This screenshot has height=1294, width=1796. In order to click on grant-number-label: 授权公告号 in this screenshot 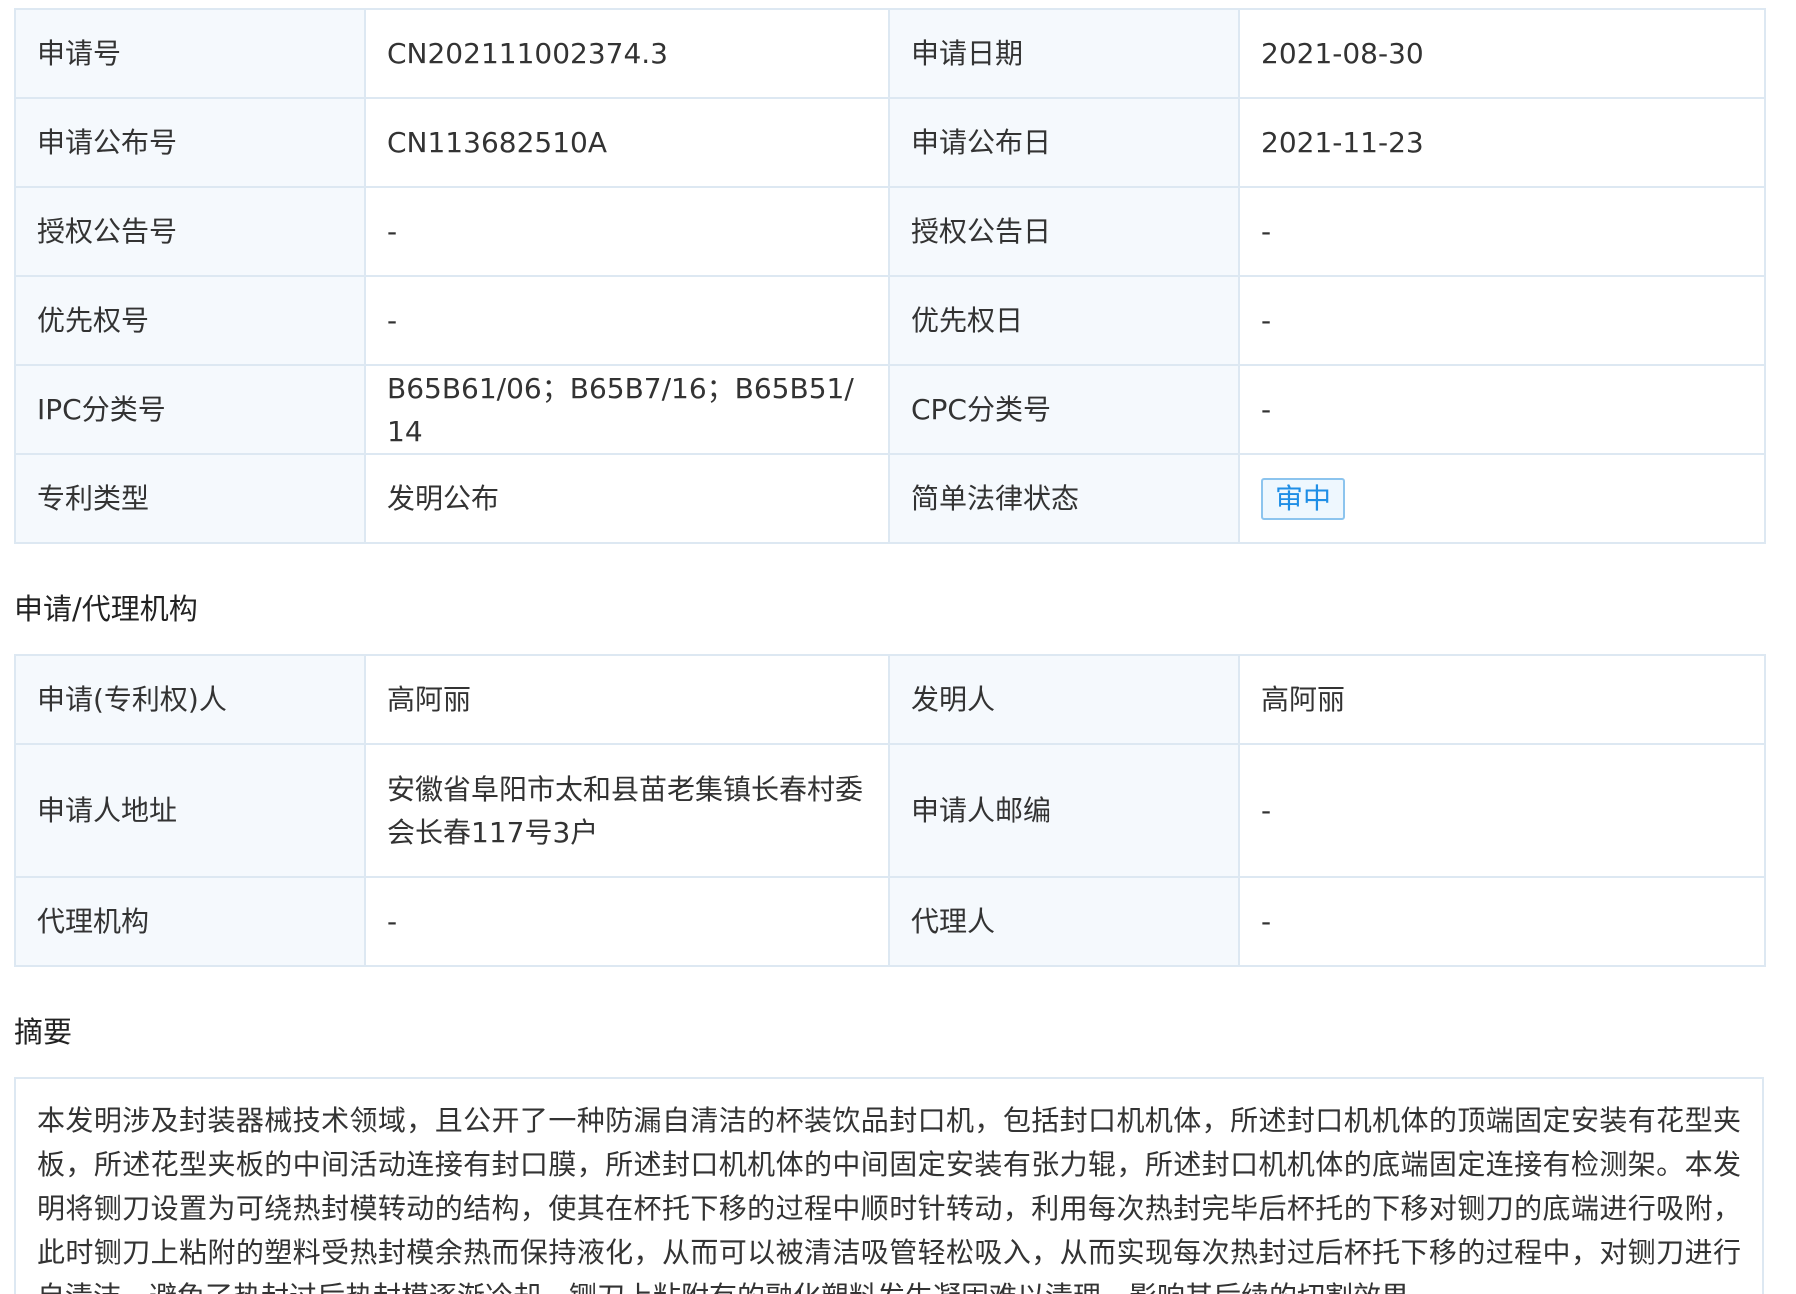, I will do `click(190, 231)`.